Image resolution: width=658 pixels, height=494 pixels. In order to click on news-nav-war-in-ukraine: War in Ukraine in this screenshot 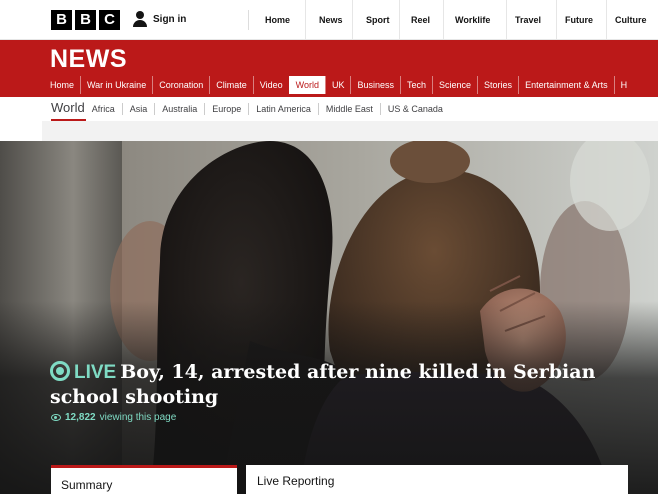, I will do `click(116, 85)`.